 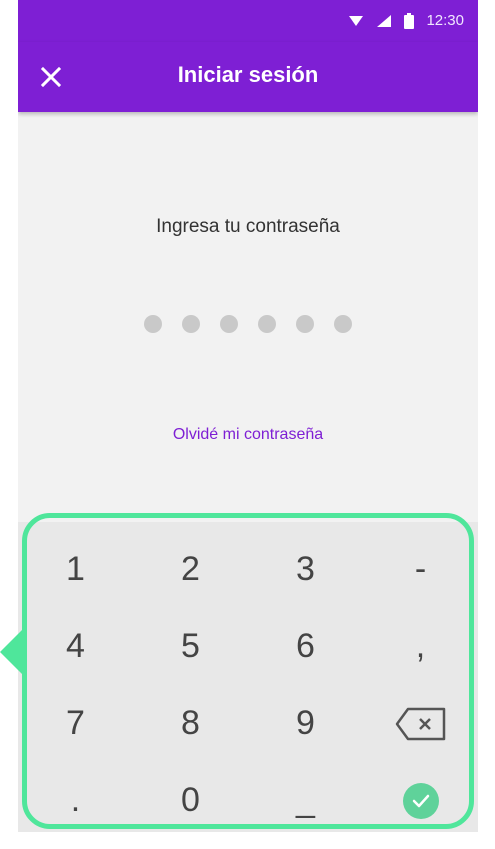 I want to click on confirm-button, so click(x=420, y=800).